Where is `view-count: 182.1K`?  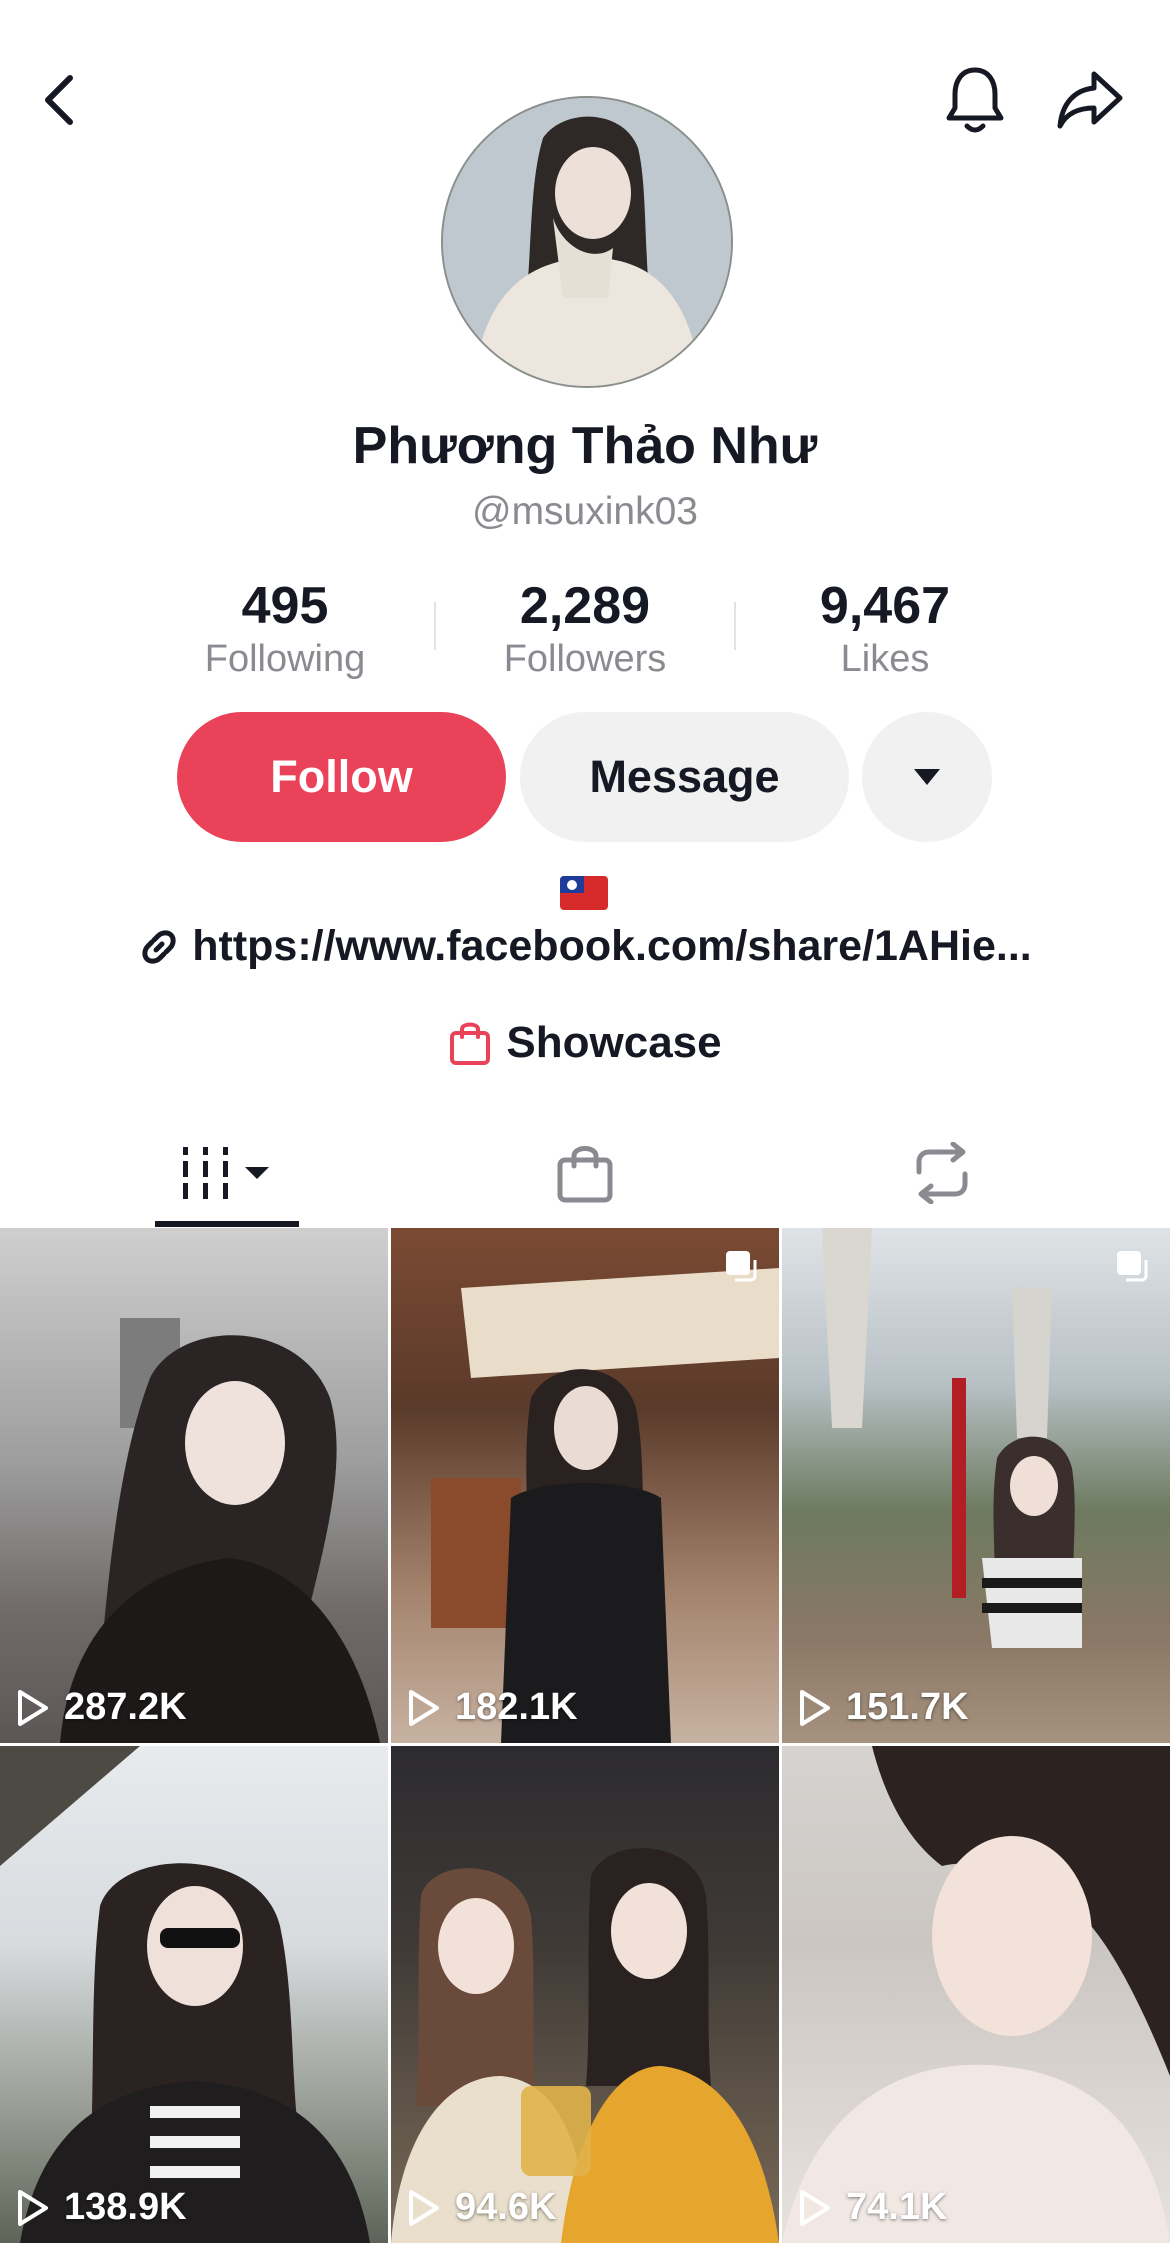 view-count: 182.1K is located at coordinates (492, 1707).